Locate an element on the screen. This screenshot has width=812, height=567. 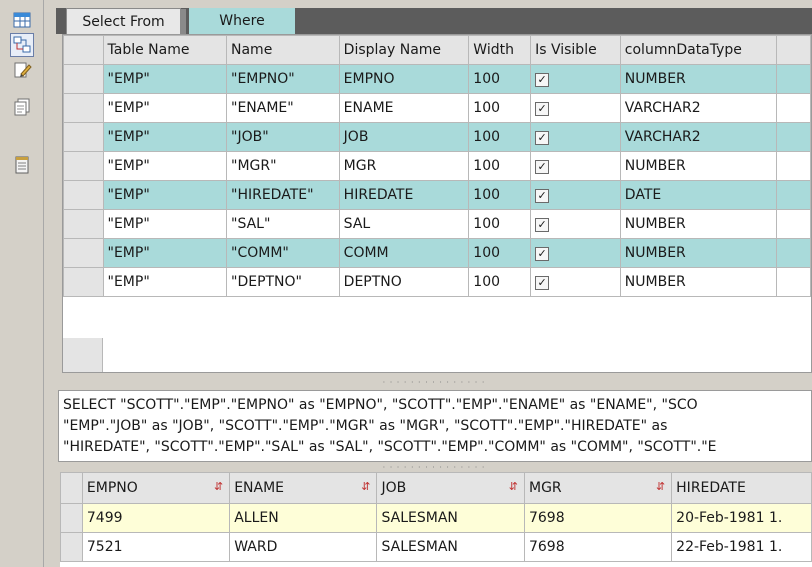
cell-display-name: JOB is located at coordinates (404, 137).